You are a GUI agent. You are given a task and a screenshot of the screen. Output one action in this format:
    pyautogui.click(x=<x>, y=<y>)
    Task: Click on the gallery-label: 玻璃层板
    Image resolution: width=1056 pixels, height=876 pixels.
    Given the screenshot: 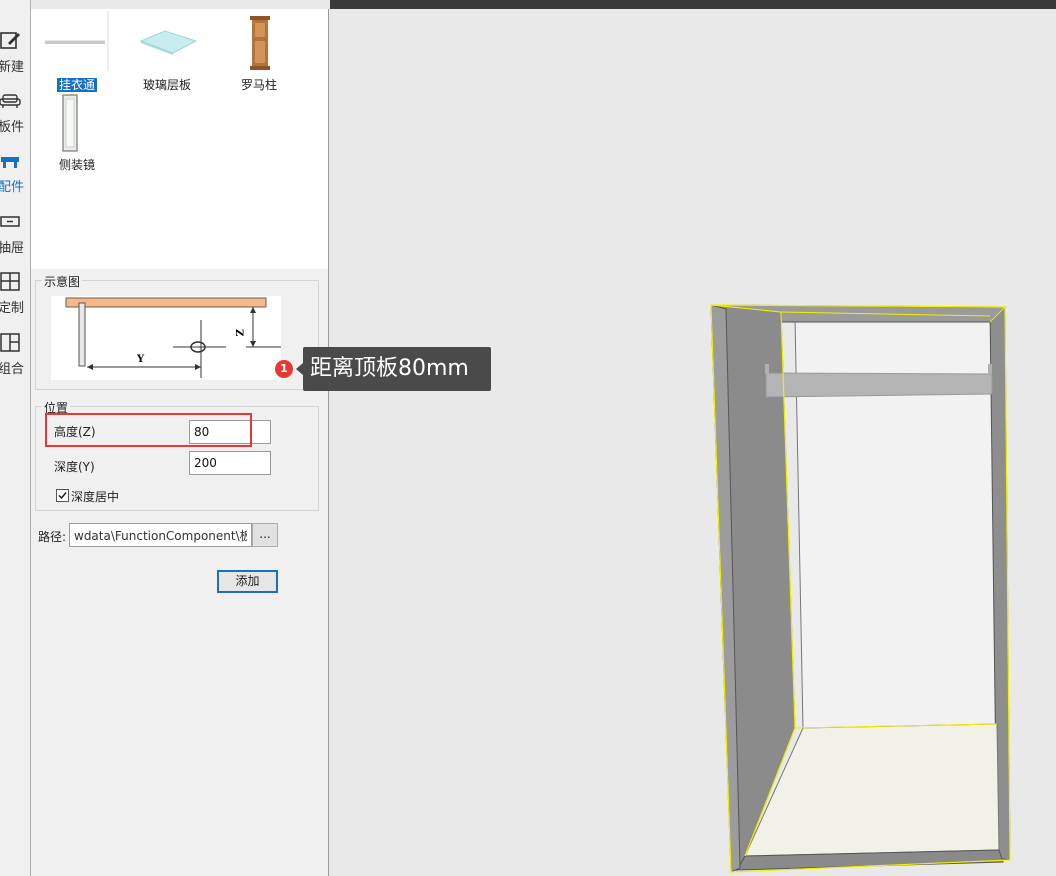 What is the action you would take?
    pyautogui.click(x=166, y=85)
    